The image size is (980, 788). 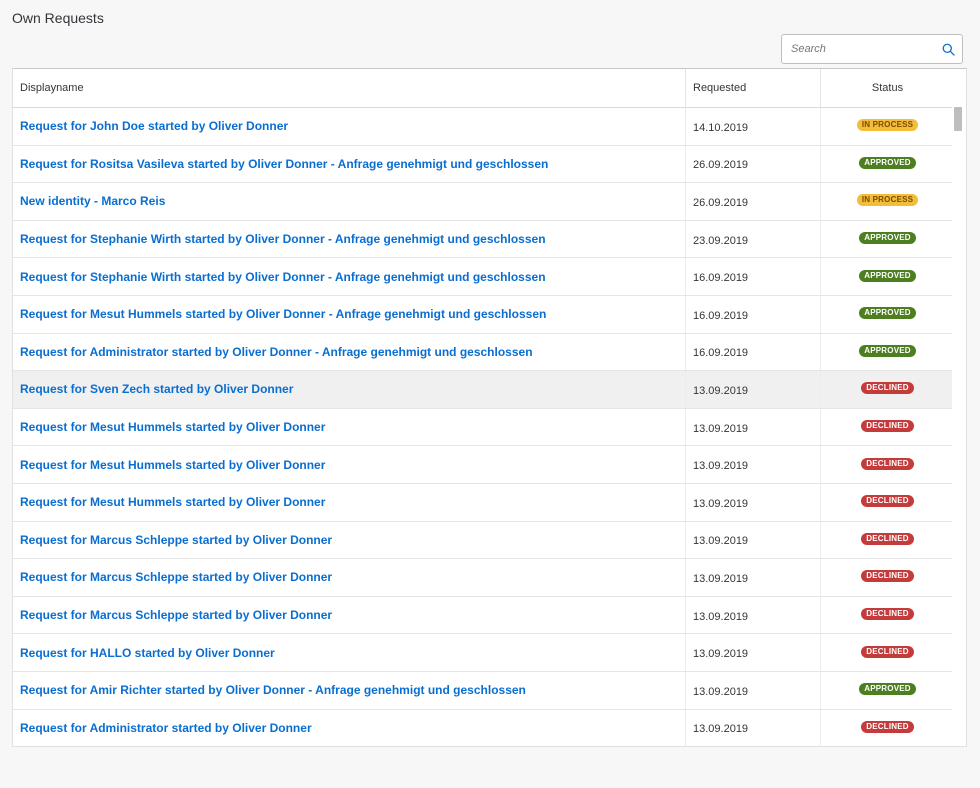 What do you see at coordinates (752, 88) in the screenshot?
I see `column-header-requested: Requested` at bounding box center [752, 88].